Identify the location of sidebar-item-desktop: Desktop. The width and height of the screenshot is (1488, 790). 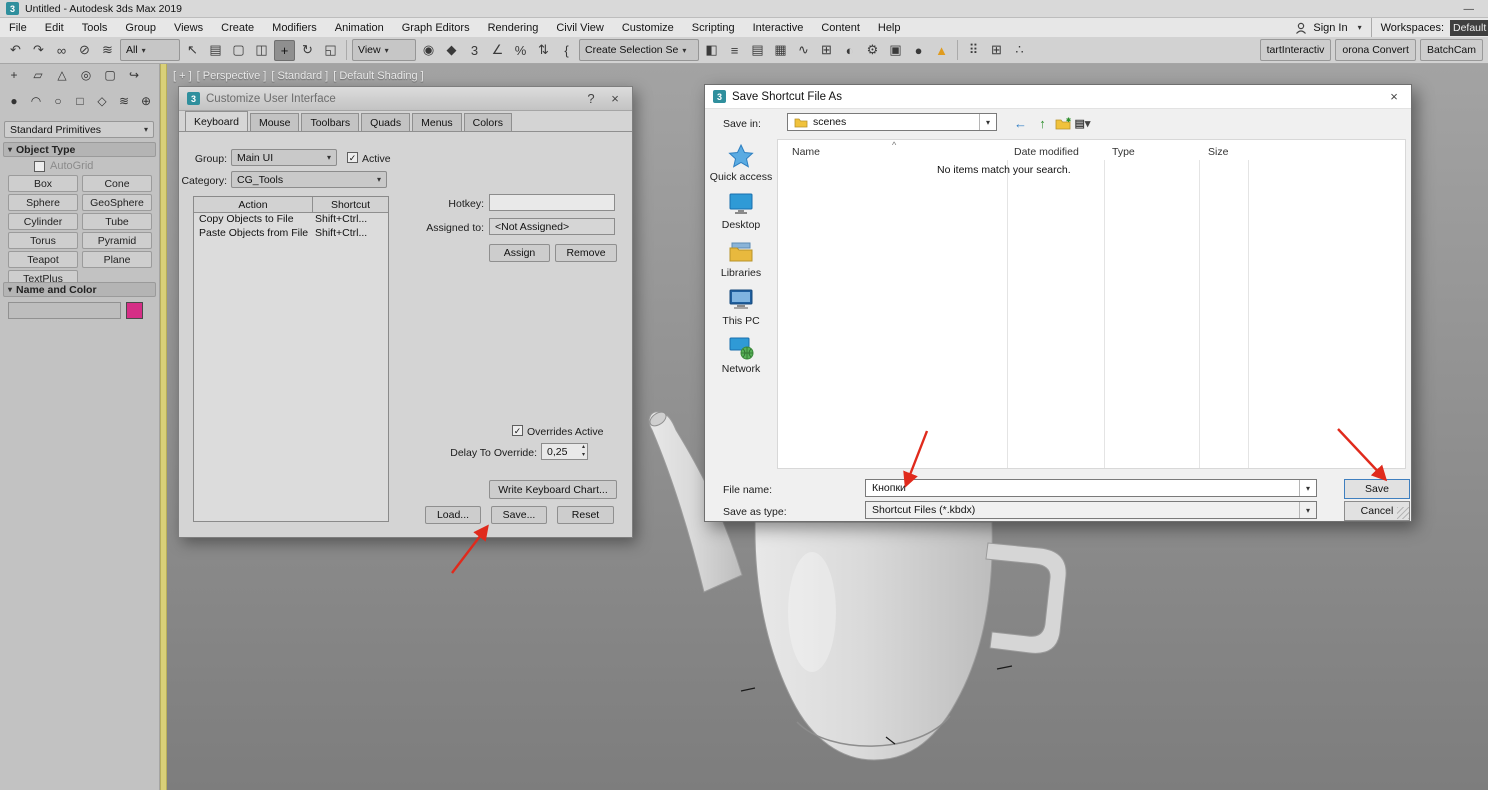
(741, 211).